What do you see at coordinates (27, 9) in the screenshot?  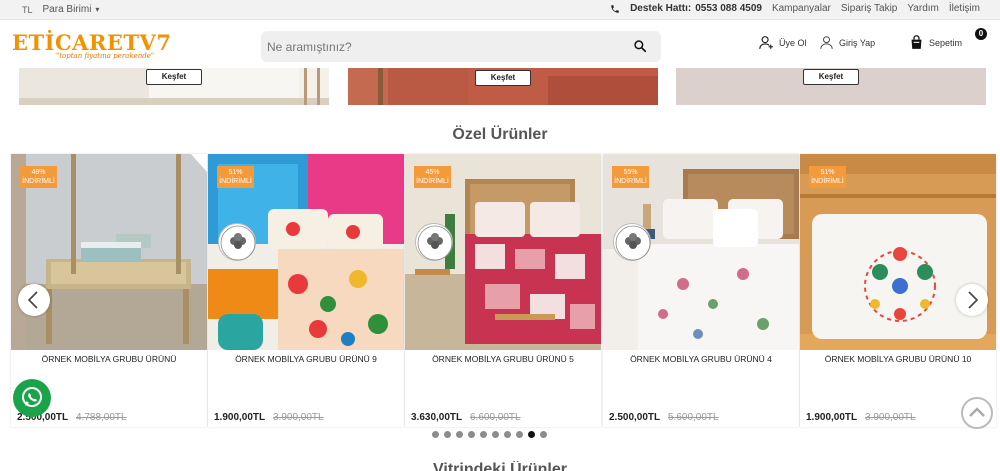 I see `currency-code: TL` at bounding box center [27, 9].